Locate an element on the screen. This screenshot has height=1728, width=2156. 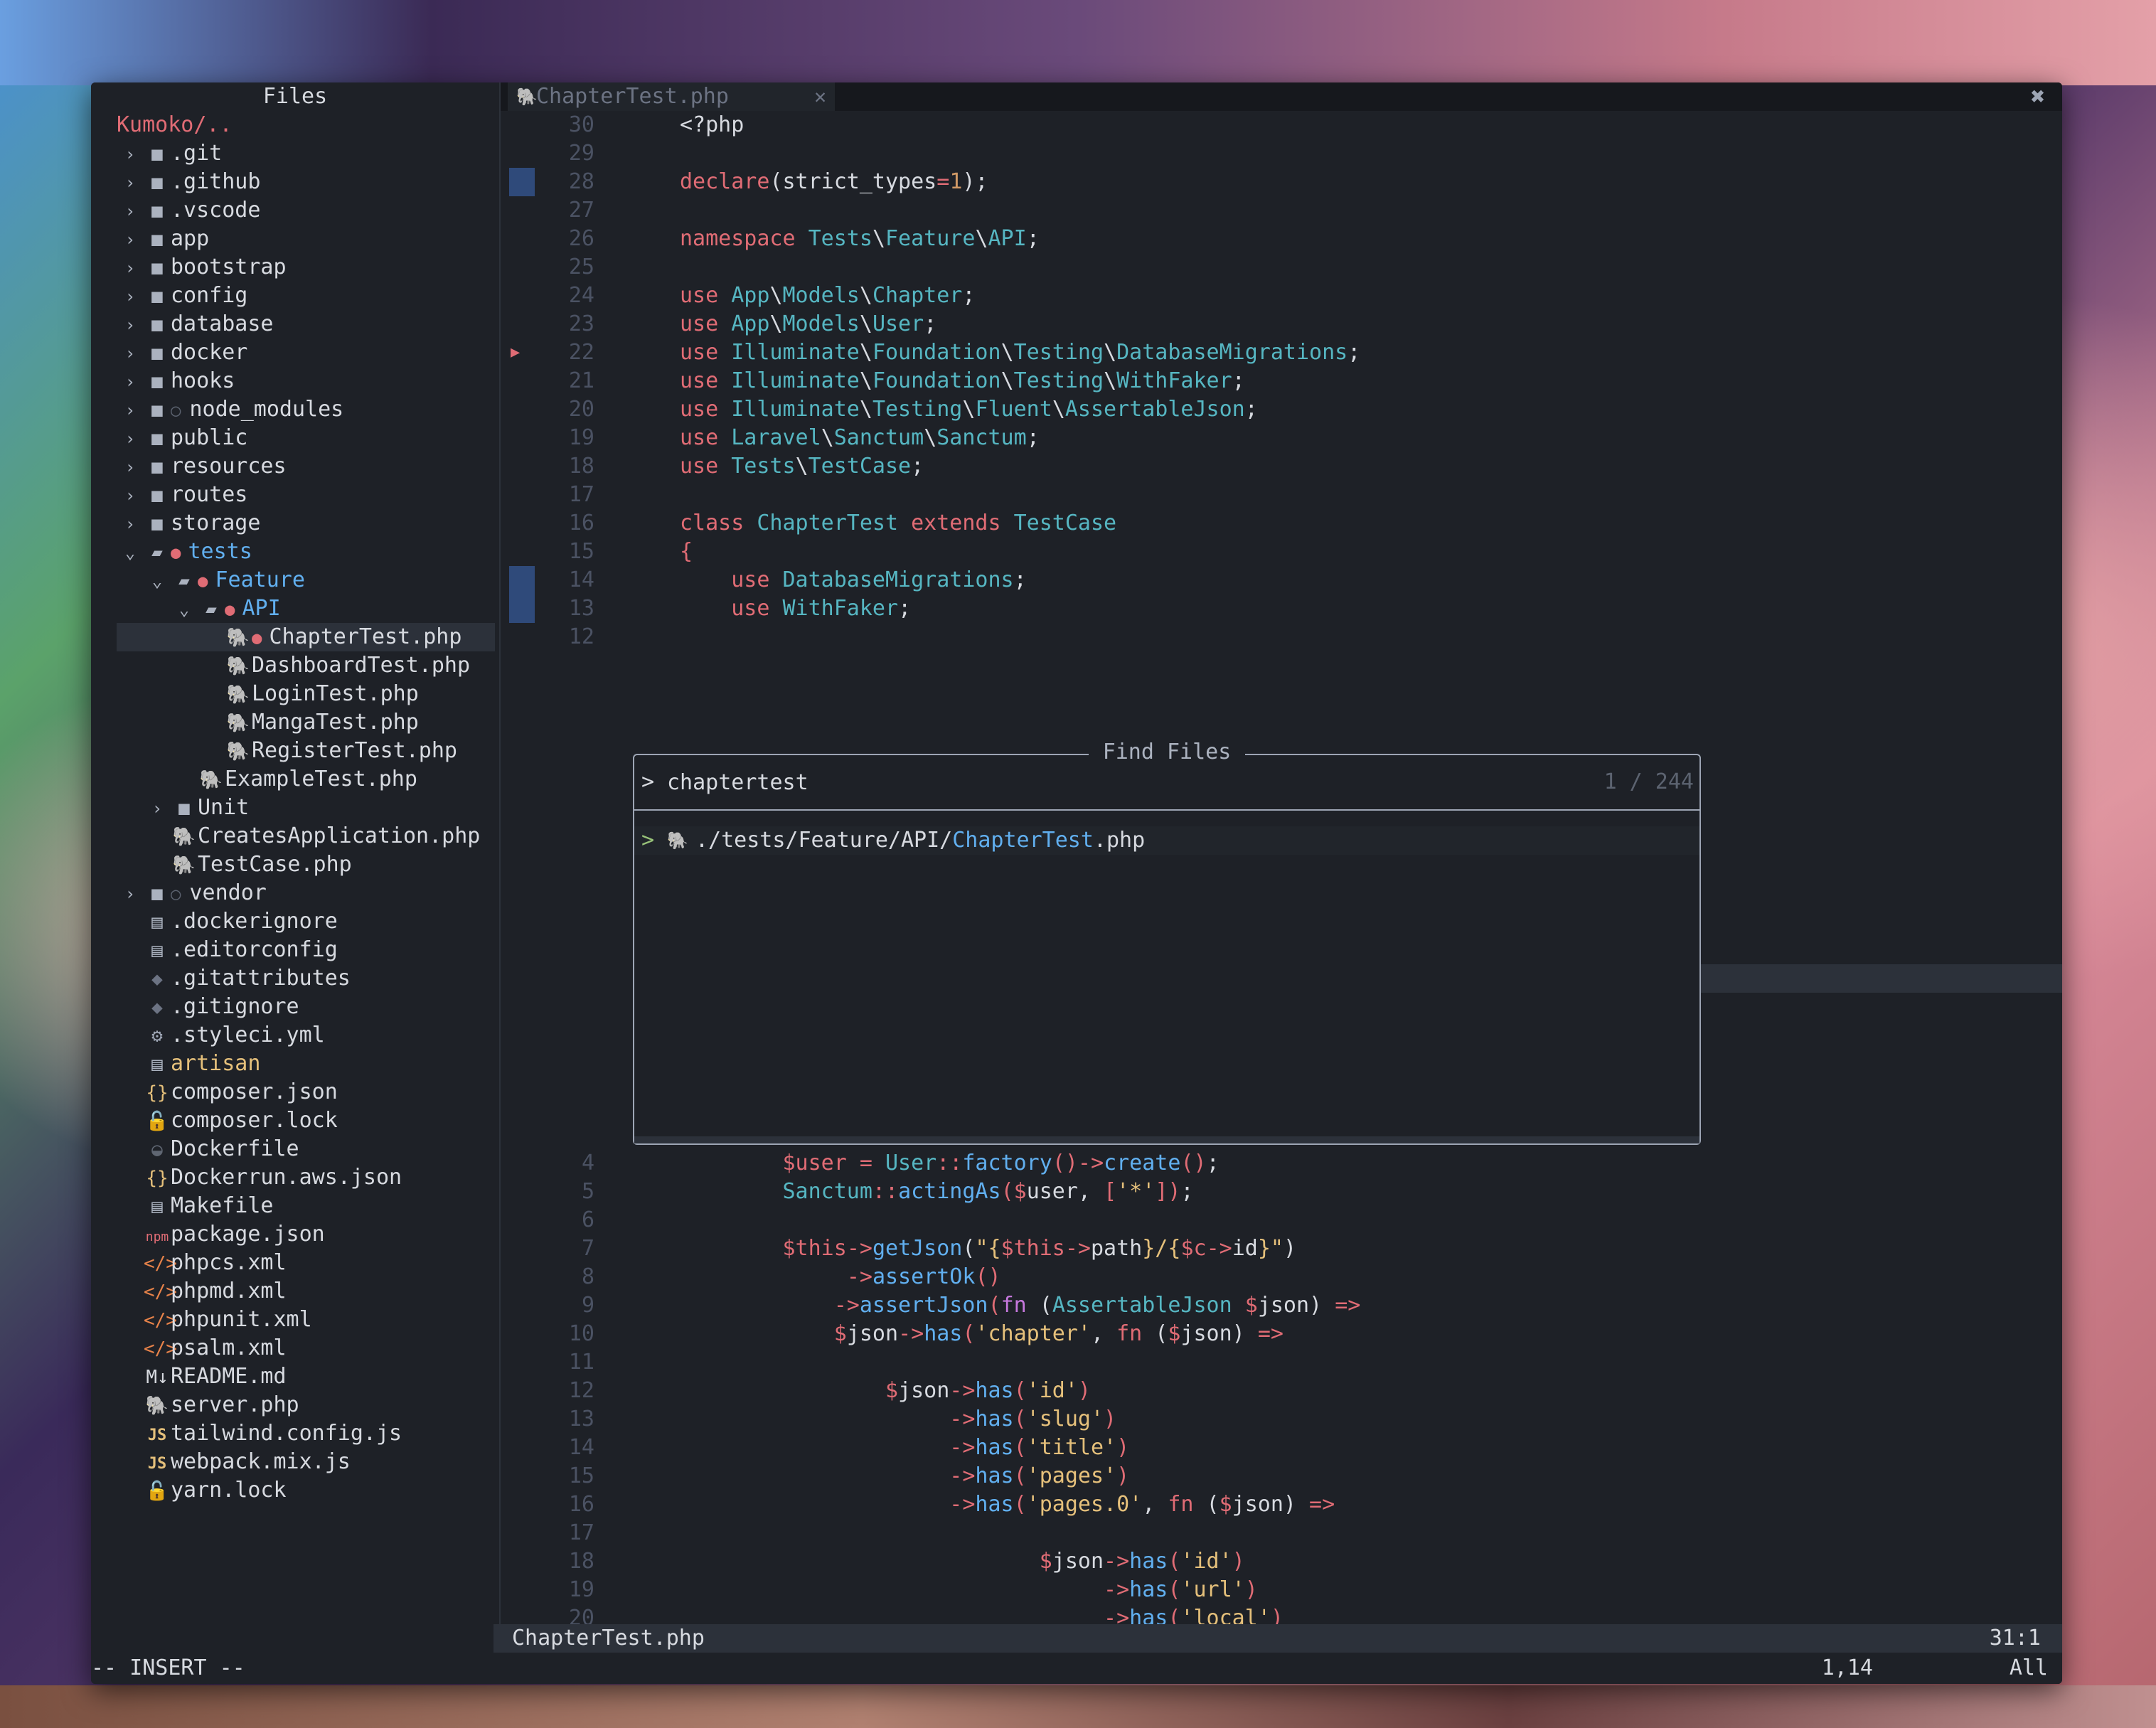
code-line: 11 is located at coordinates (1281, 1362).